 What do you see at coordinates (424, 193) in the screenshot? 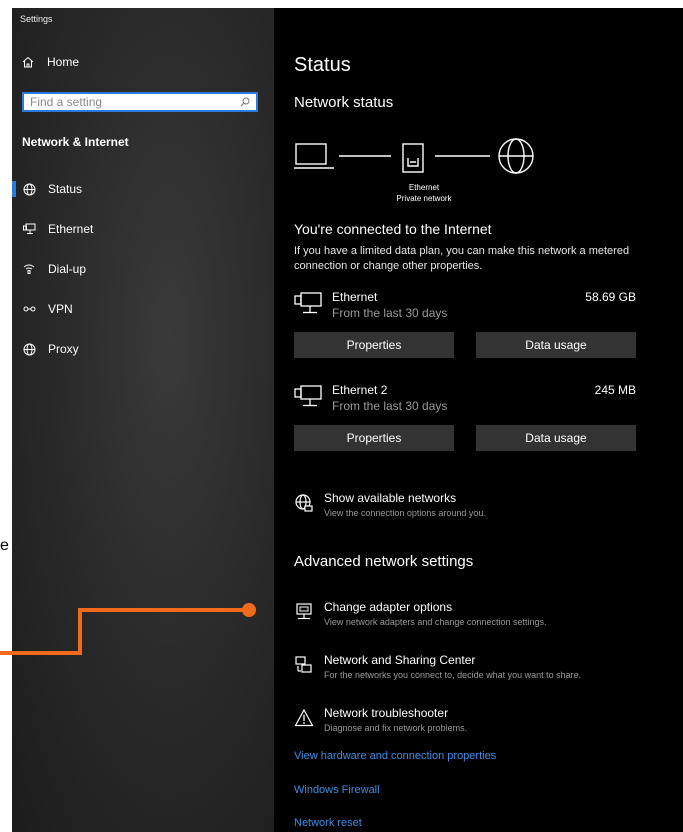
I see `diagram-caption: Ethernet Private network` at bounding box center [424, 193].